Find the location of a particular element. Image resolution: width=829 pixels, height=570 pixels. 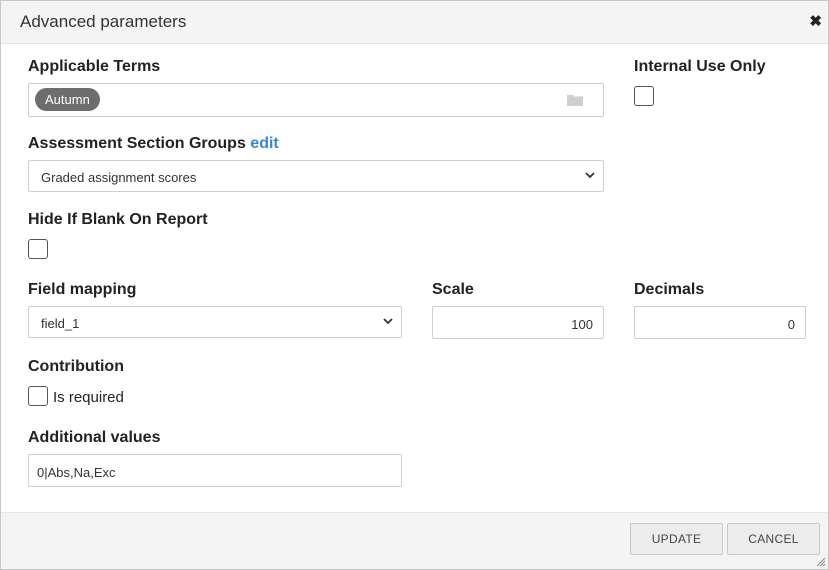

assessment-section-groups-text: Assessment Section Groups is located at coordinates (137, 143).